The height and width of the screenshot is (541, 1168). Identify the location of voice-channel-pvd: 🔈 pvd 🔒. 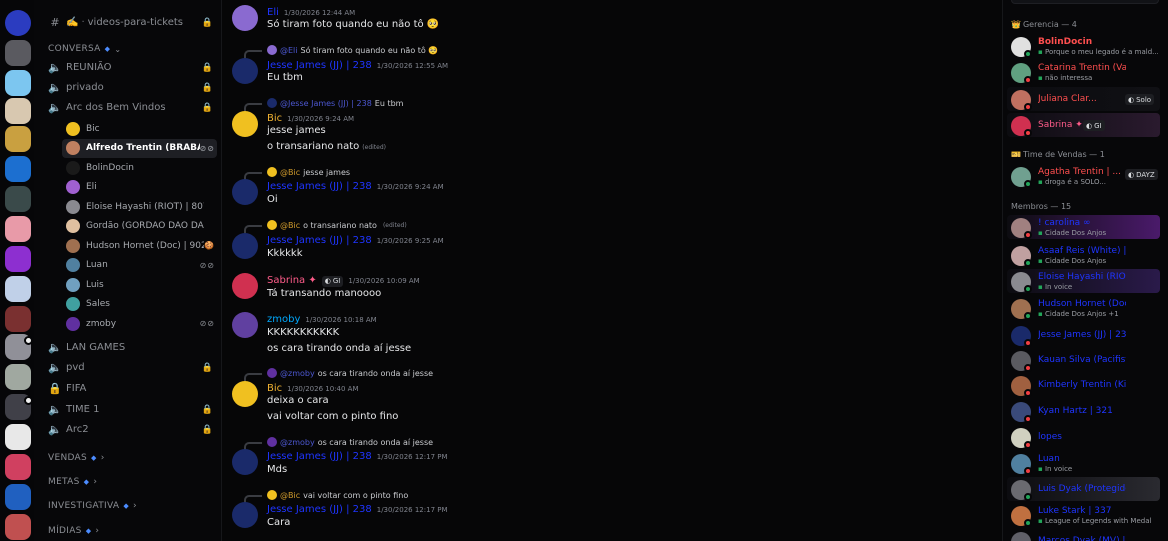
(128, 367).